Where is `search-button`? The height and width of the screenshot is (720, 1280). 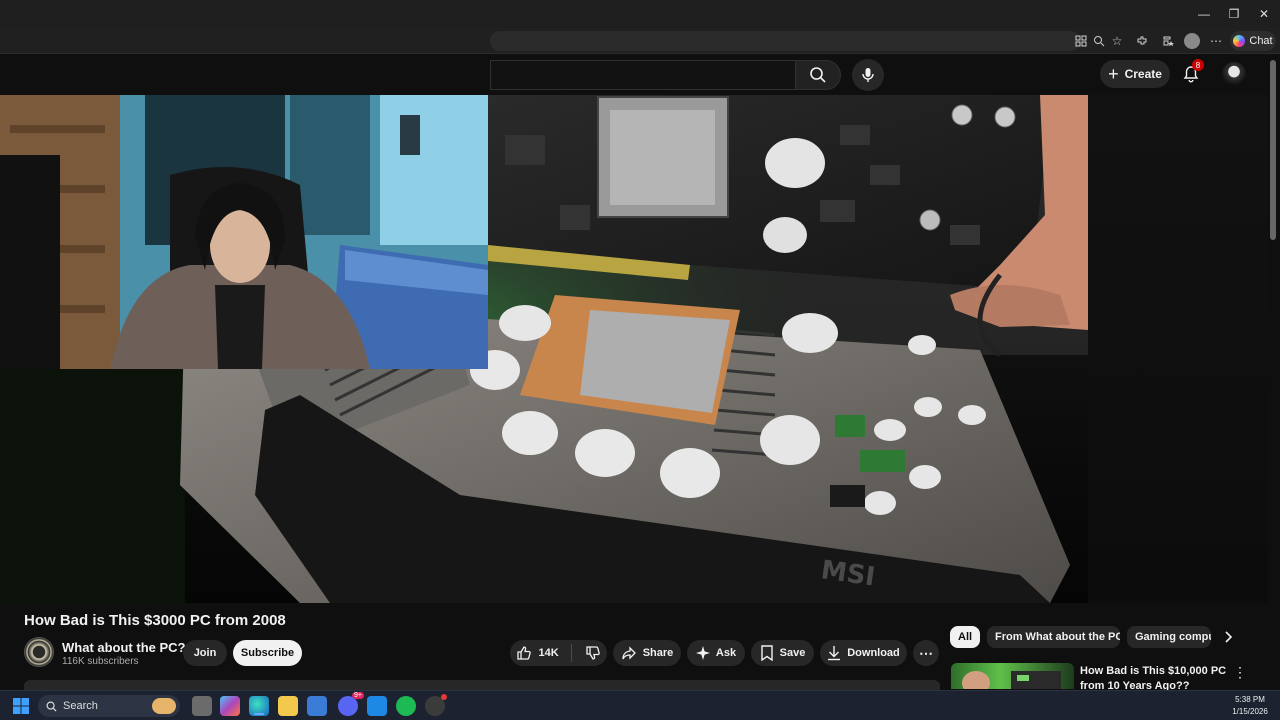 search-button is located at coordinates (818, 75).